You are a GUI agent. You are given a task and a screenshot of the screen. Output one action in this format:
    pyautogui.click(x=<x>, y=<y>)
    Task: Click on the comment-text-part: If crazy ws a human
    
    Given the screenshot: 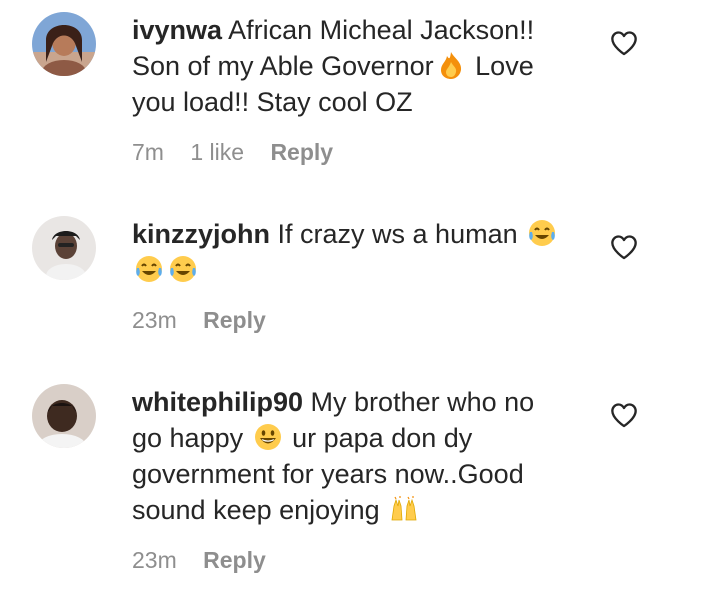 What is the action you would take?
    pyautogui.click(x=397, y=234)
    